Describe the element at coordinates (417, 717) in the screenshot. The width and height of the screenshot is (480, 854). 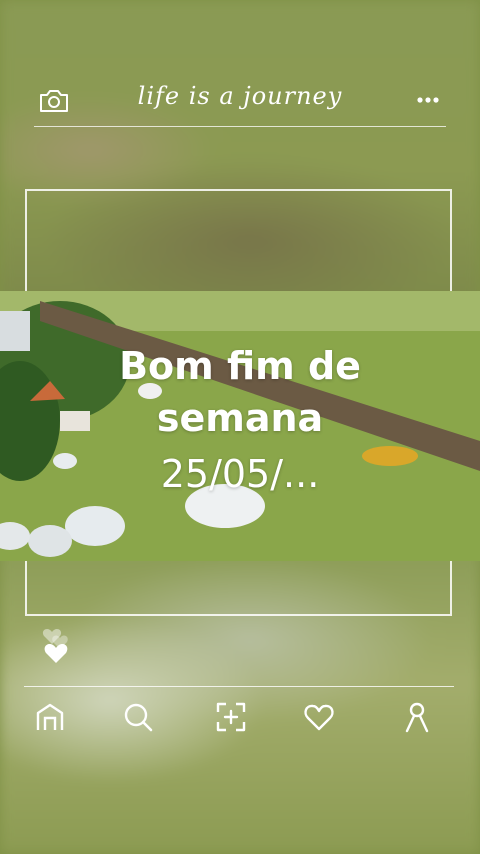
I see `profile-icon` at that location.